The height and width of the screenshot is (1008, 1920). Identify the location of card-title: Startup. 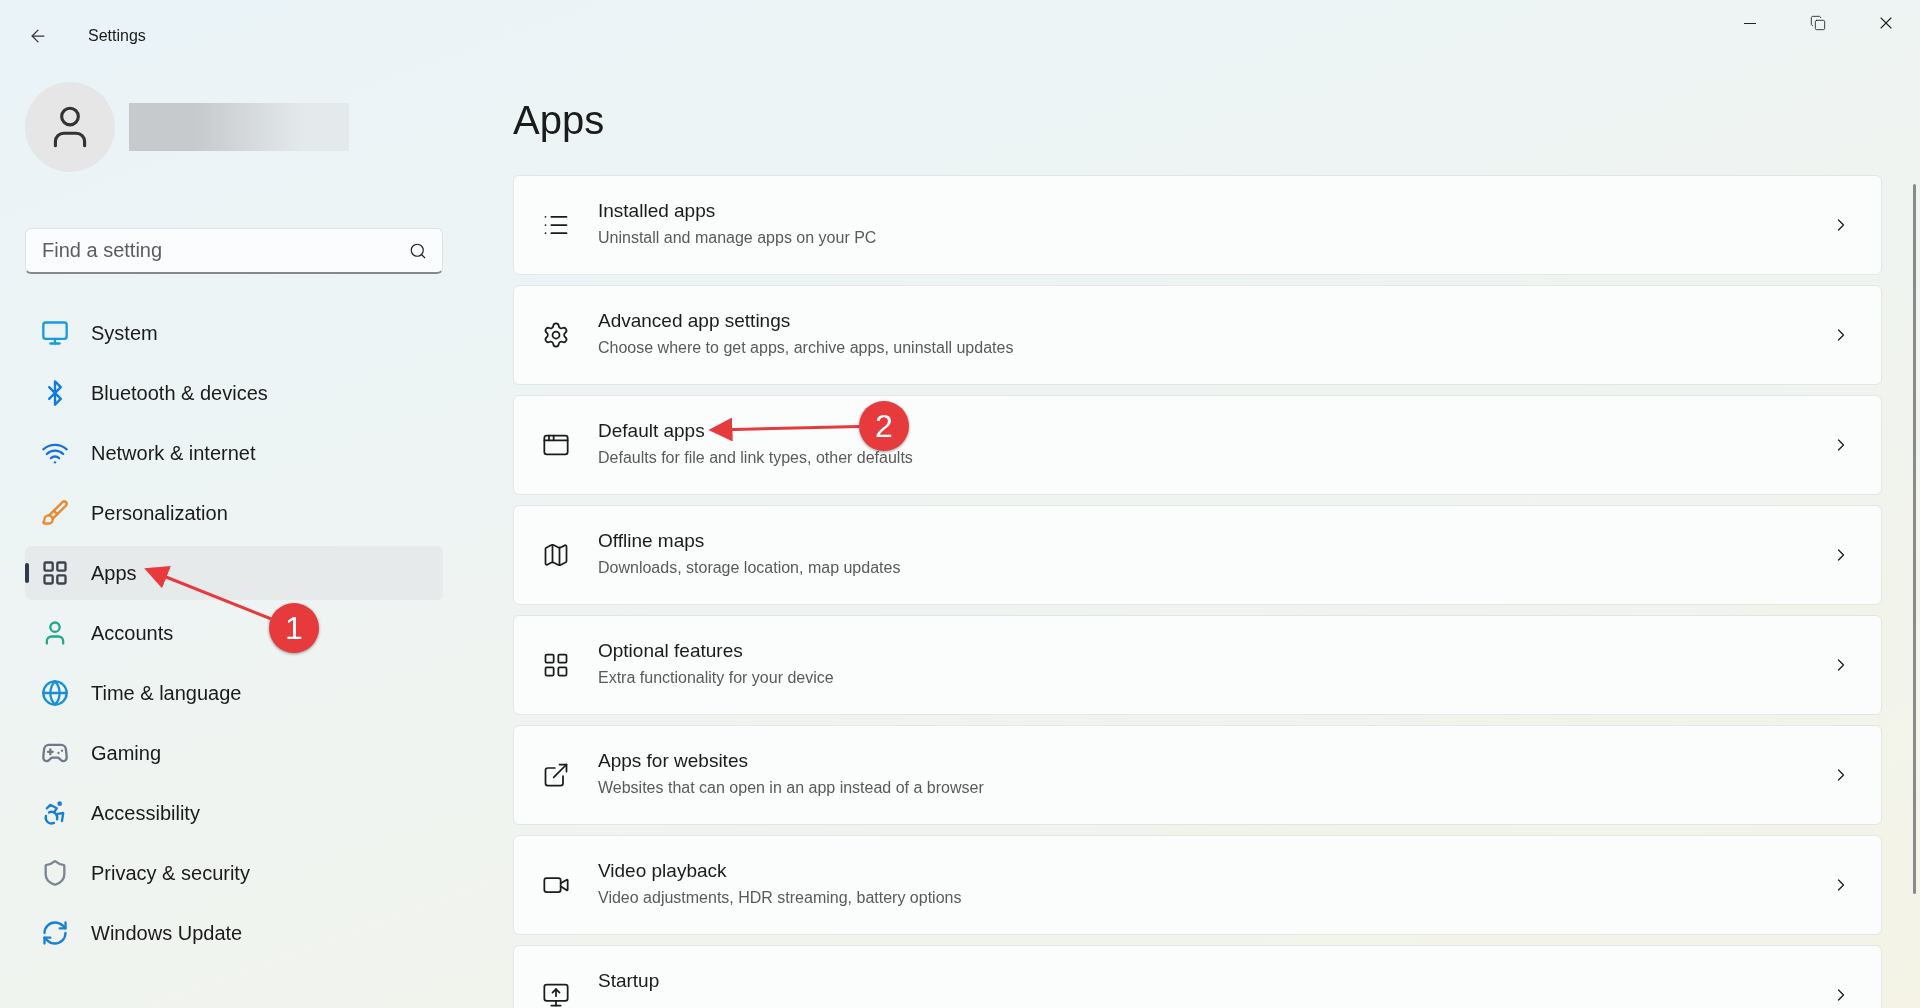
(629, 981).